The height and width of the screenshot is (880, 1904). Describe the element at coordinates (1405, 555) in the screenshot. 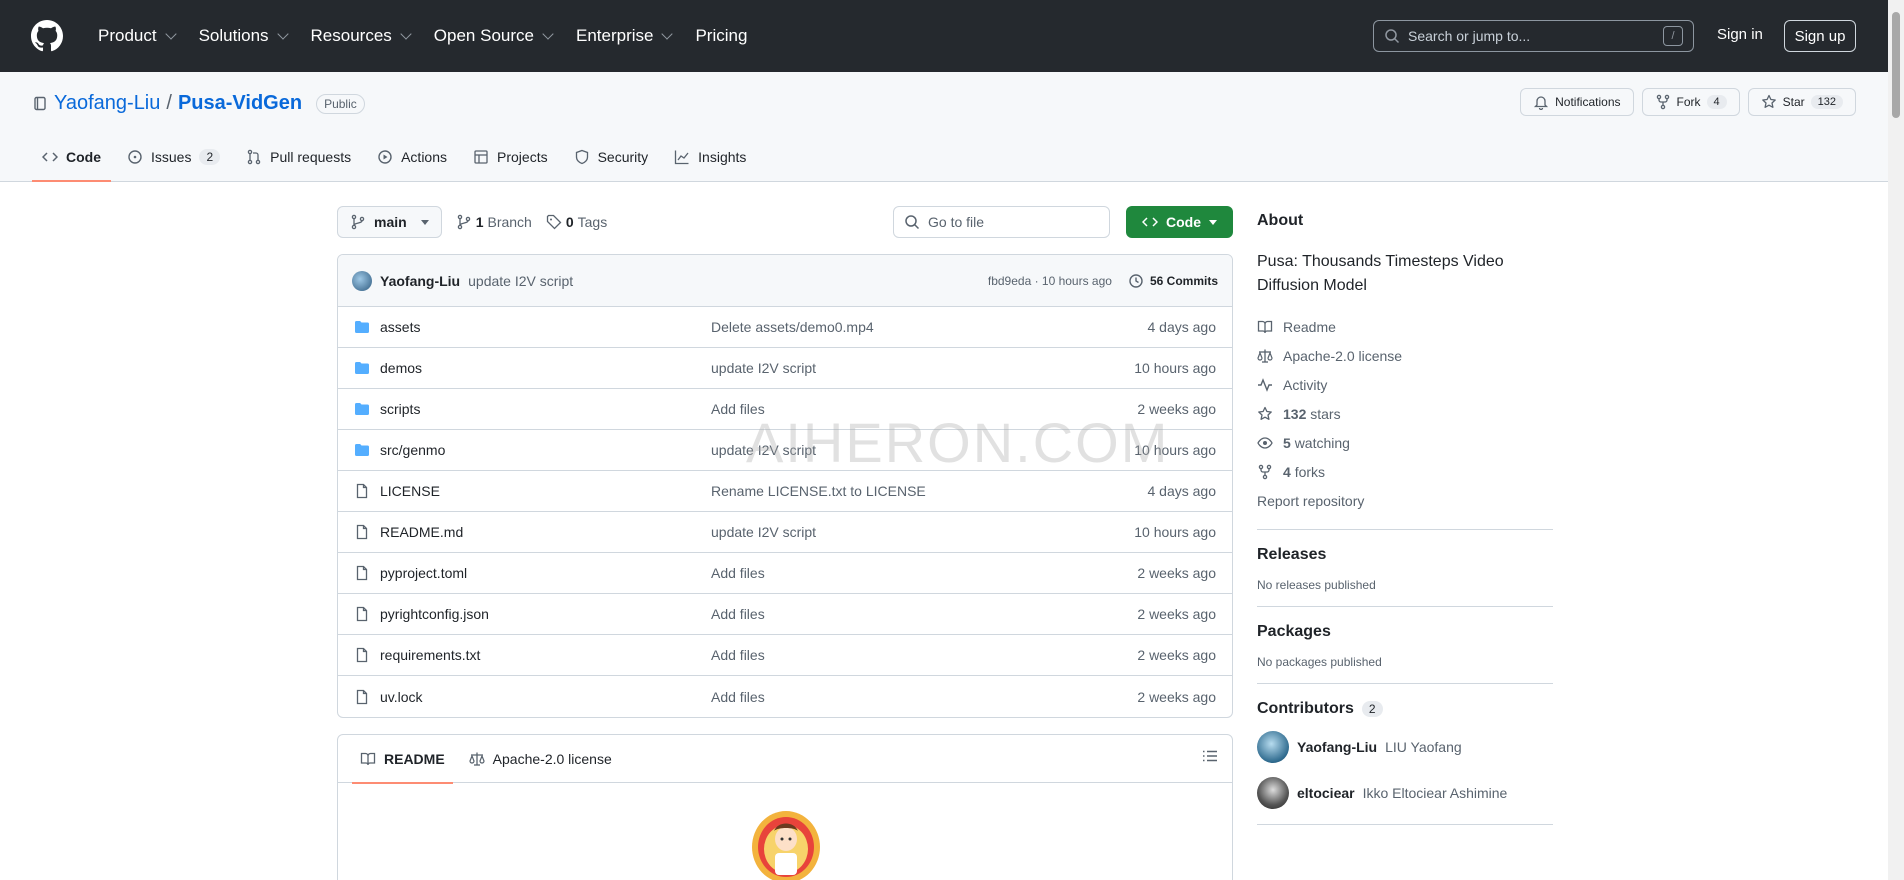

I see `releases-heading: Releases` at that location.